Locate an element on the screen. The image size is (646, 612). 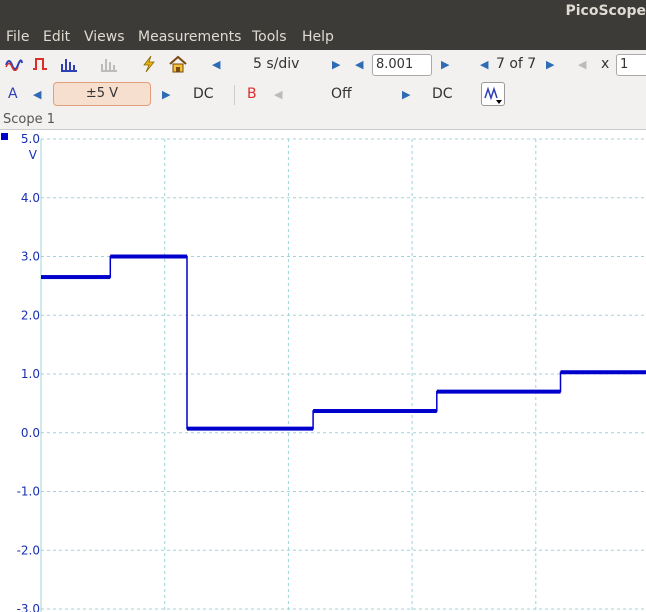
y-tick-label: 4.0 is located at coordinates (30, 198).